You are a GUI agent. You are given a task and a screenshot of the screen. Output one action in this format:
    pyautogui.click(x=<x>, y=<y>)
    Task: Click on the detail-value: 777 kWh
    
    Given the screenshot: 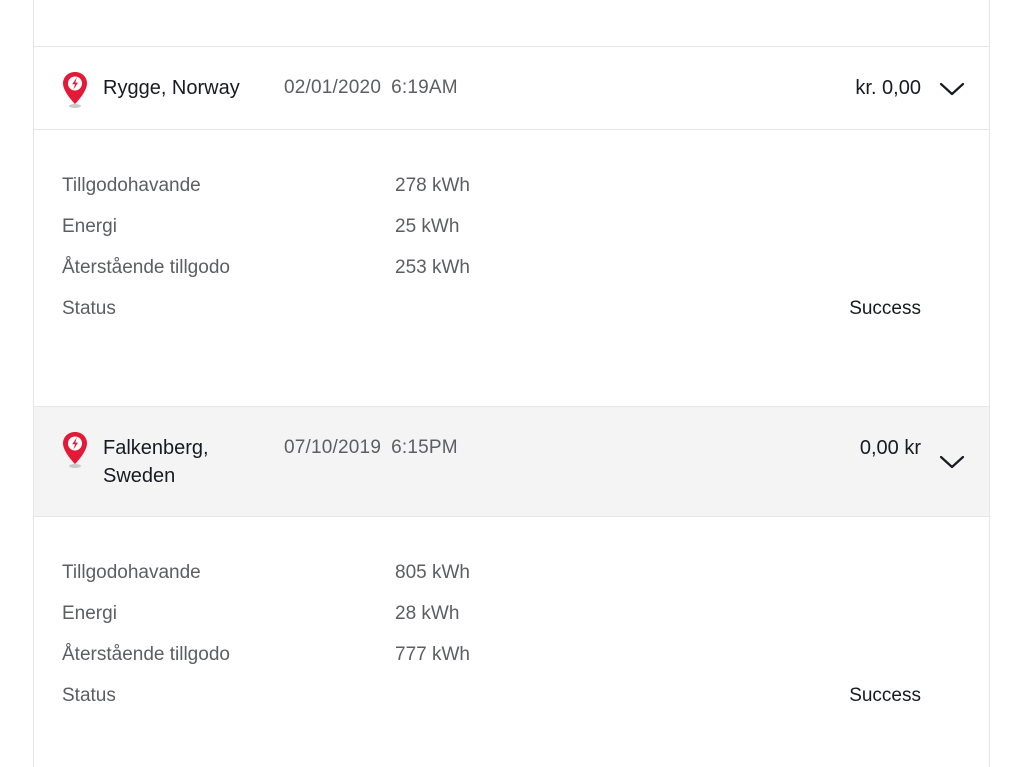 What is the action you would take?
    pyautogui.click(x=432, y=654)
    